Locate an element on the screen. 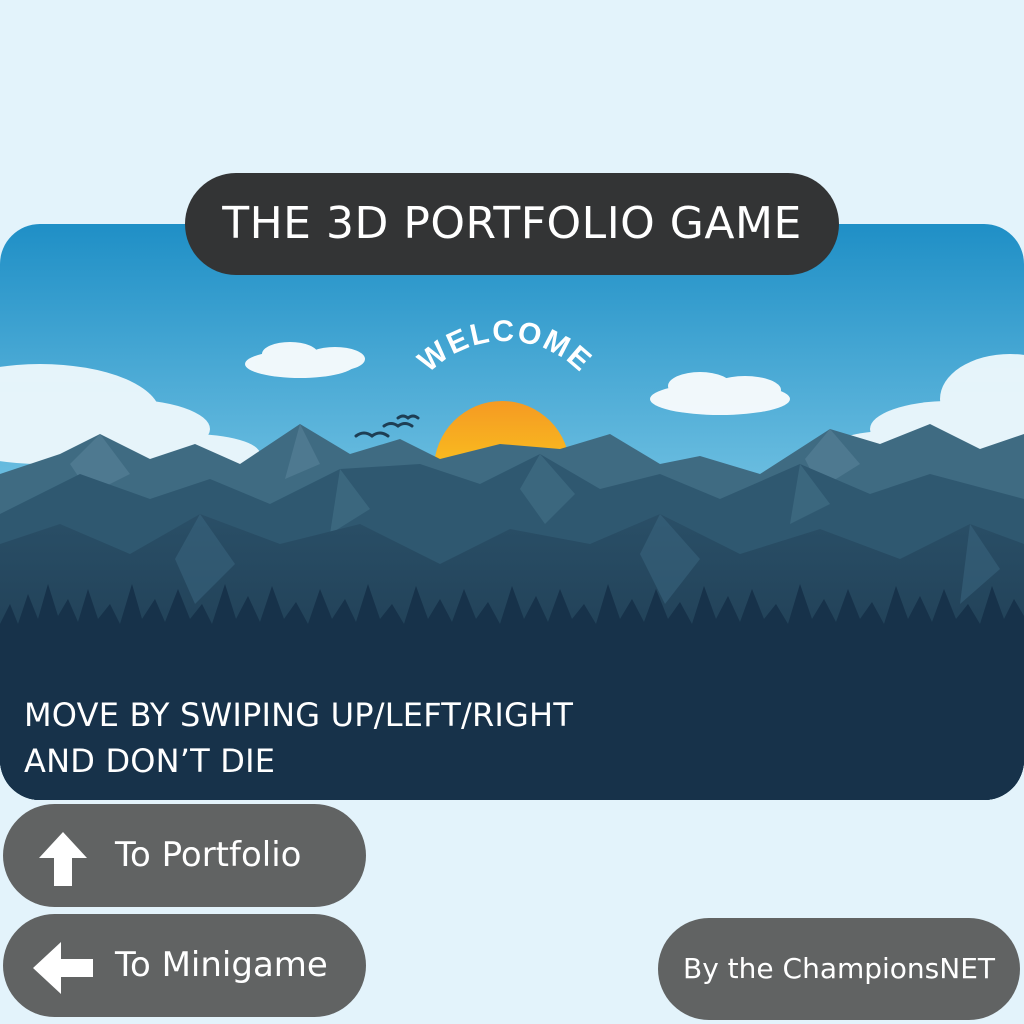 The image size is (1024, 1024). instruction-line-2: AND DON’T DIE is located at coordinates (150, 761).